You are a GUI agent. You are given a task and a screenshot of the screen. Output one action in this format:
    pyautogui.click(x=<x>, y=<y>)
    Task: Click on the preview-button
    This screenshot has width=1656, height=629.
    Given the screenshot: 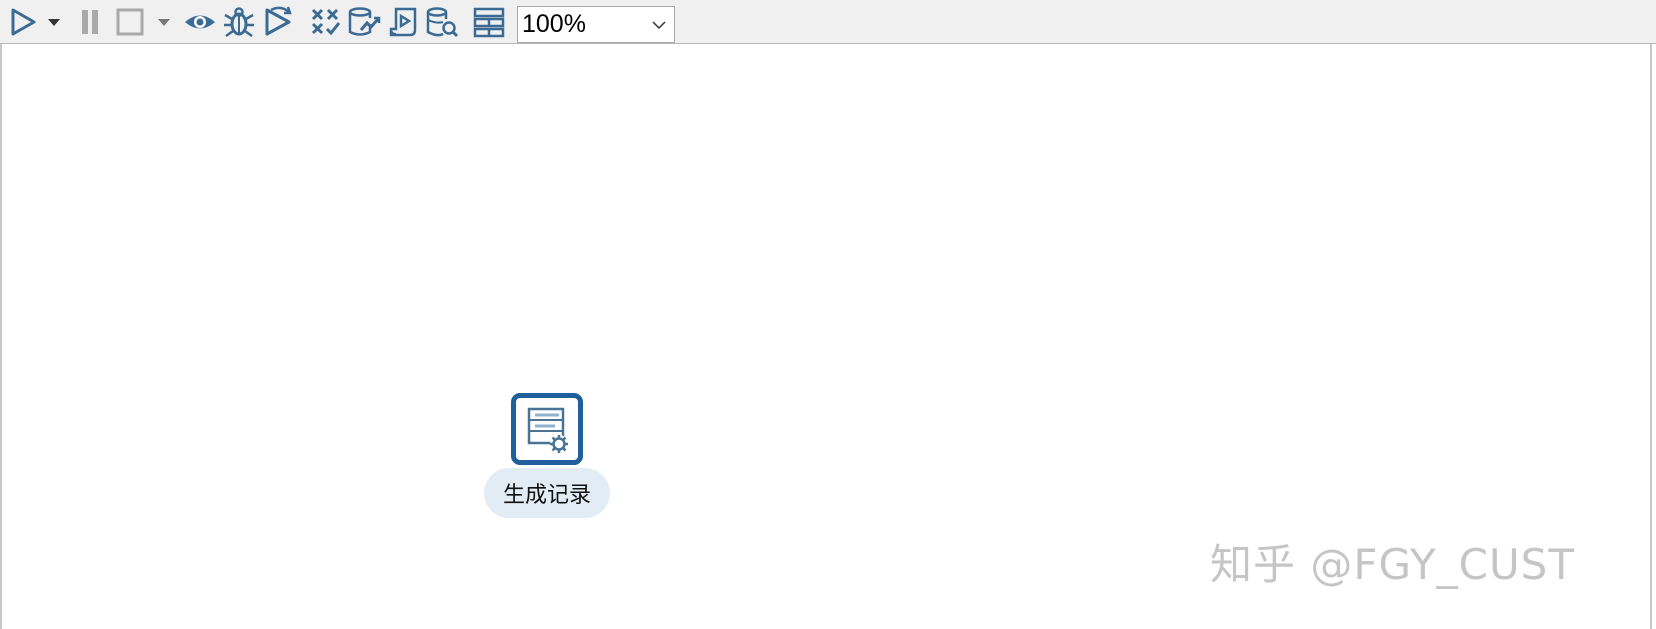 What is the action you would take?
    pyautogui.click(x=200, y=22)
    